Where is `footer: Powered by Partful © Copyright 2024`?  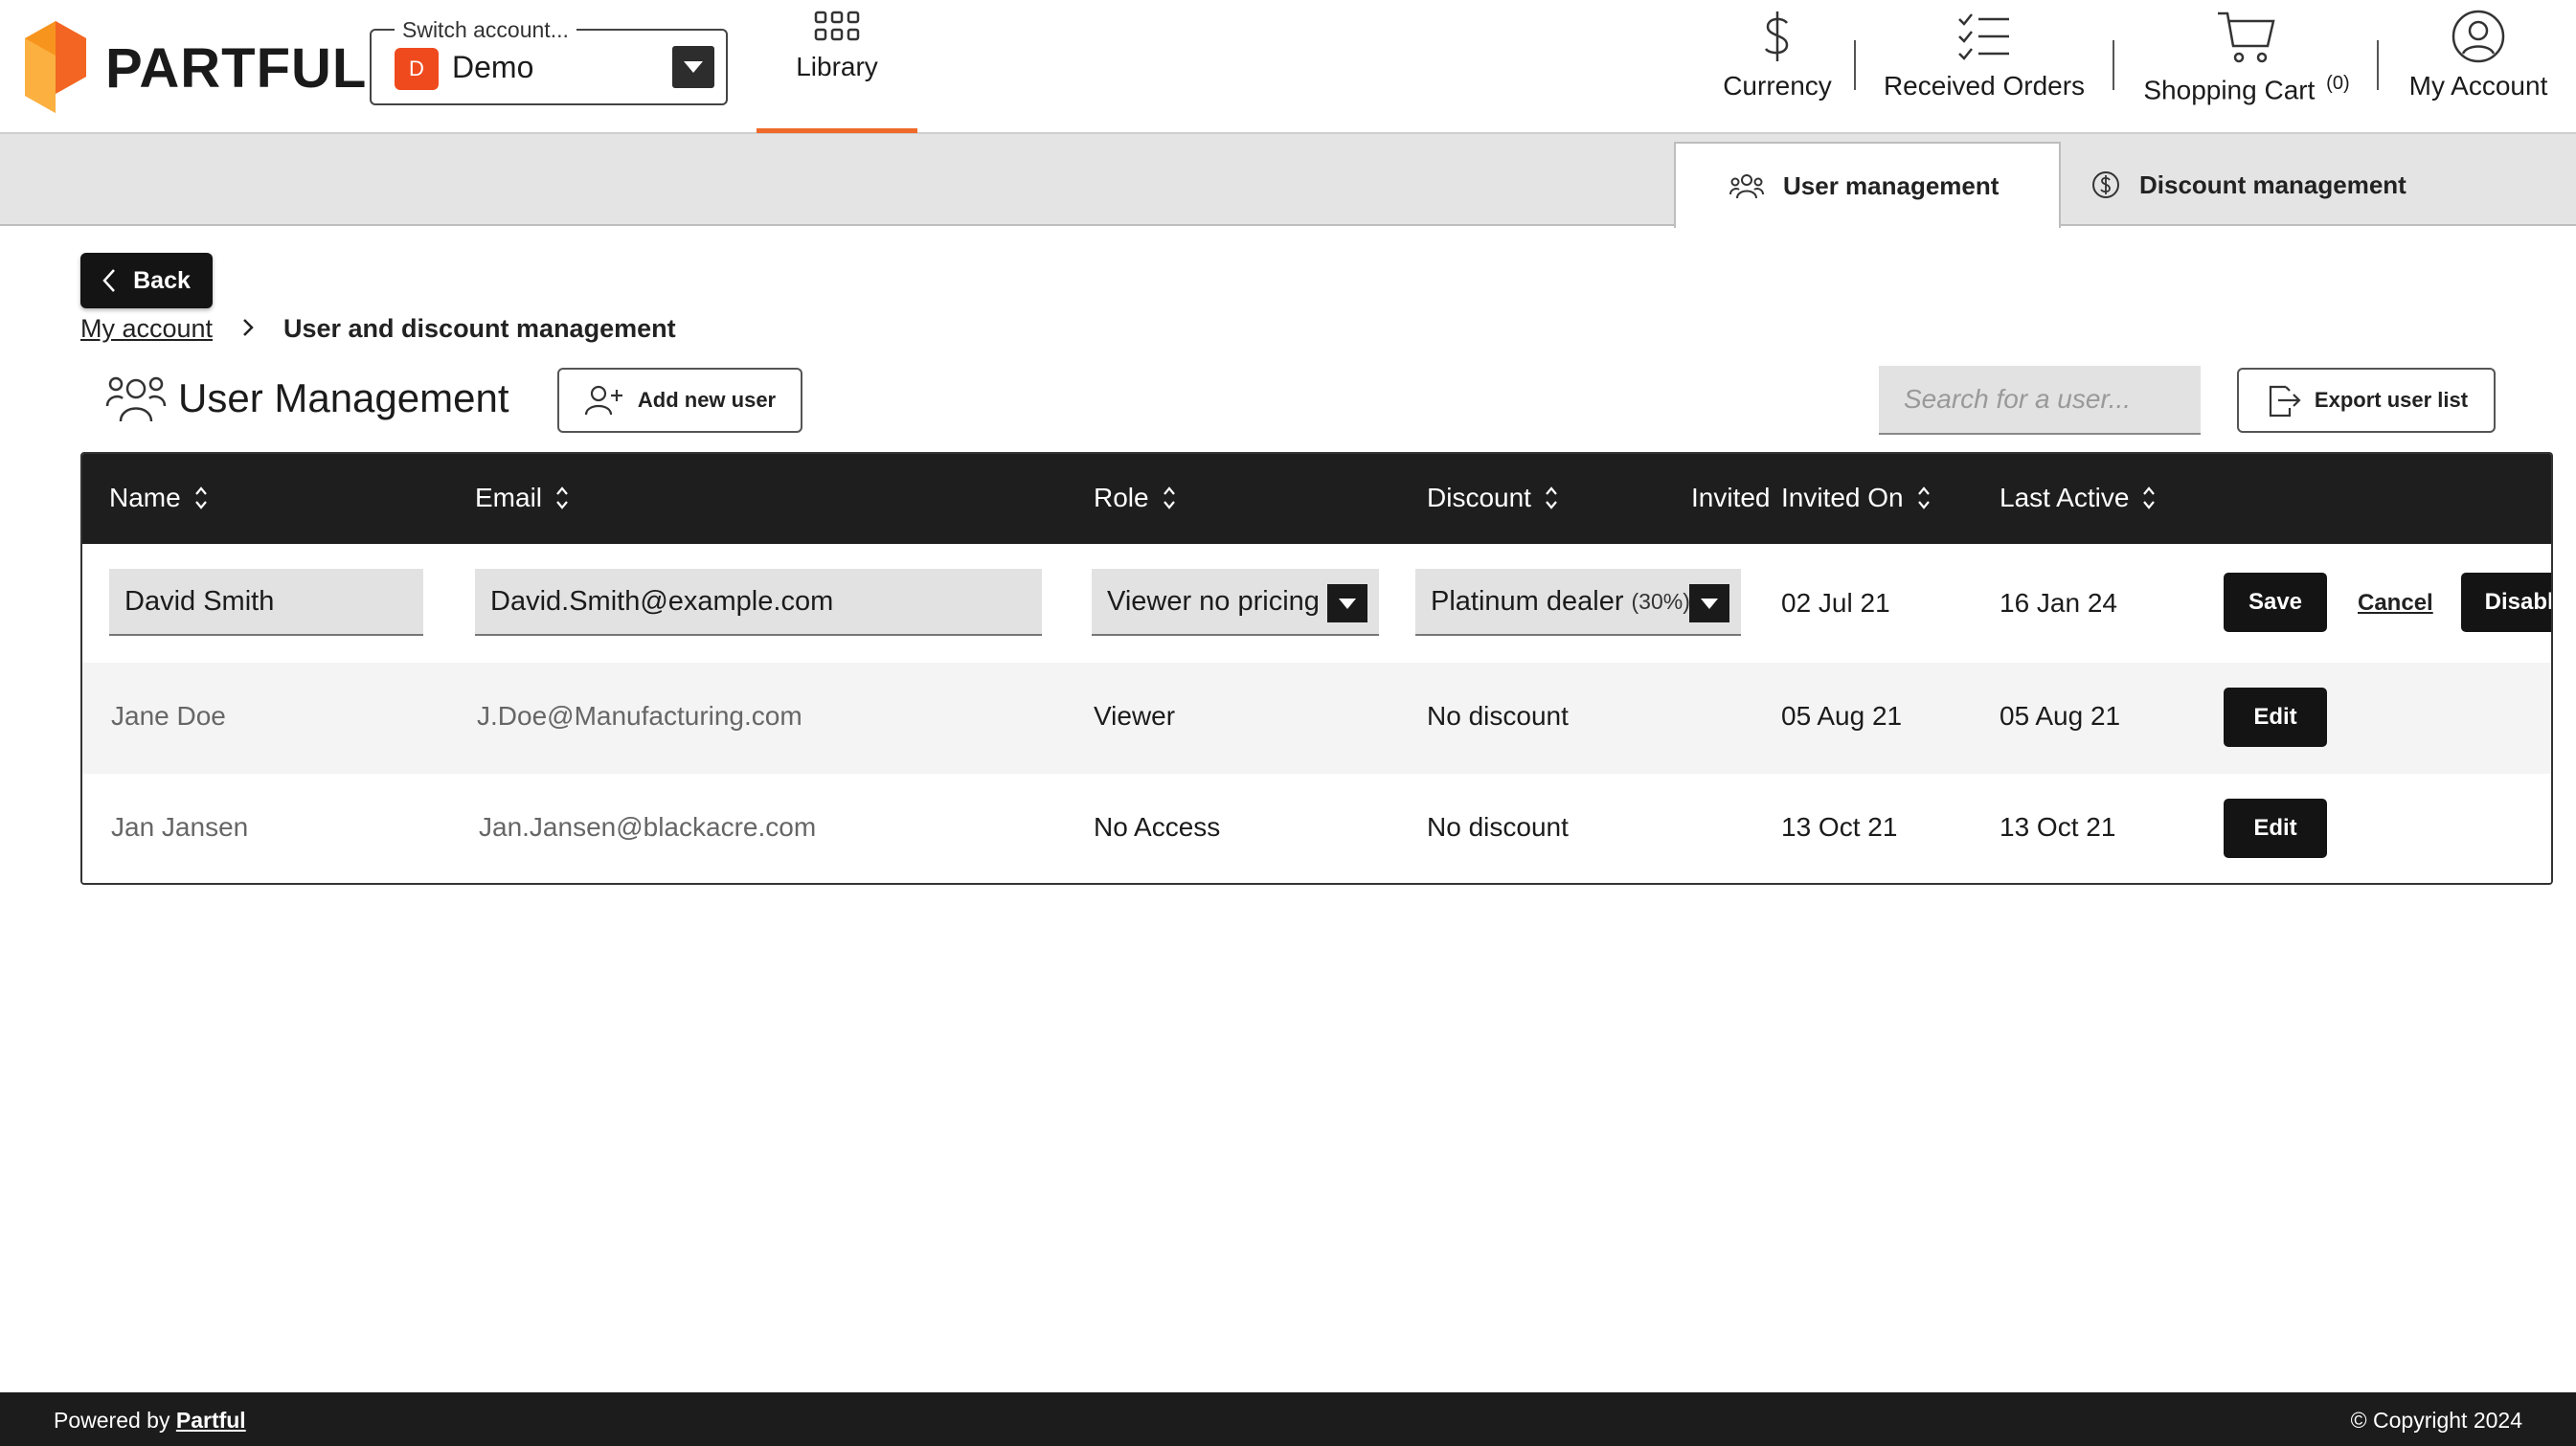 footer: Powered by Partful © Copyright 2024 is located at coordinates (1288, 1419).